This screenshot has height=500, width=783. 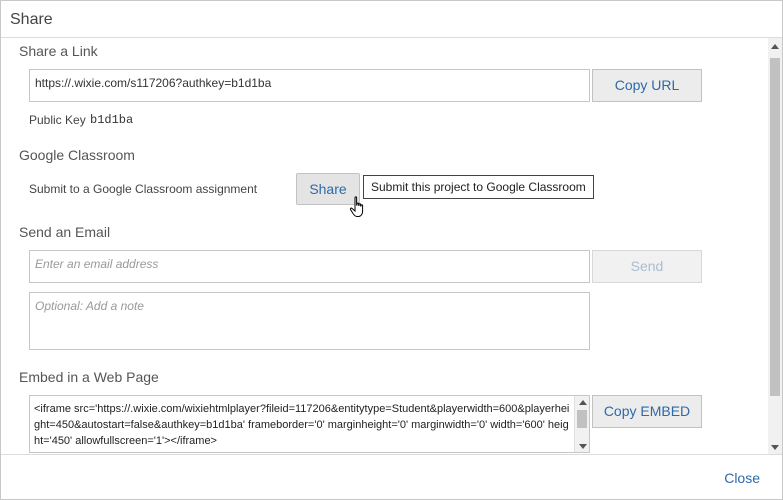 What do you see at coordinates (31, 19) in the screenshot?
I see `dialog-title: Share` at bounding box center [31, 19].